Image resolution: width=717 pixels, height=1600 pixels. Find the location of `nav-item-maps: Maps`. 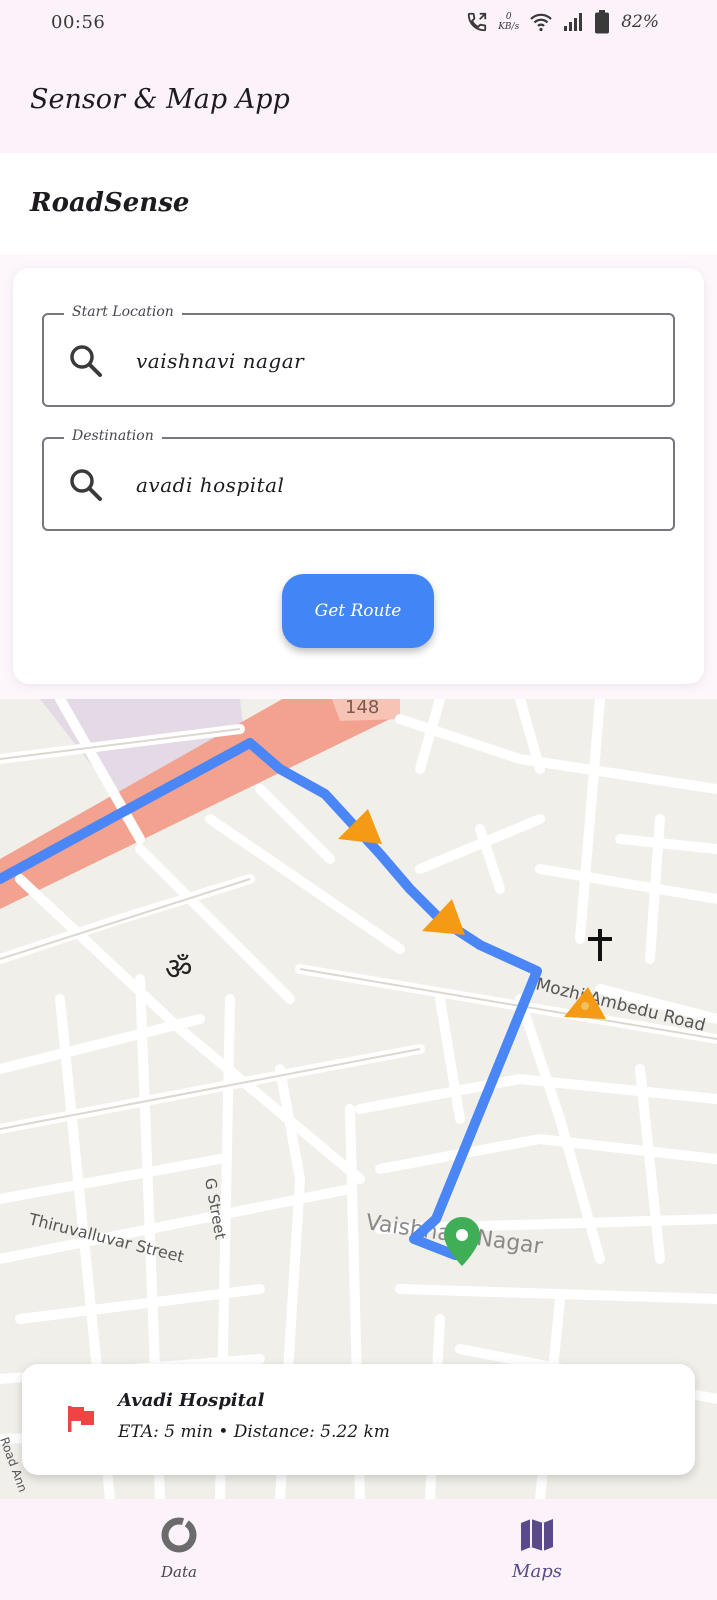

nav-item-maps: Maps is located at coordinates (537, 1549).